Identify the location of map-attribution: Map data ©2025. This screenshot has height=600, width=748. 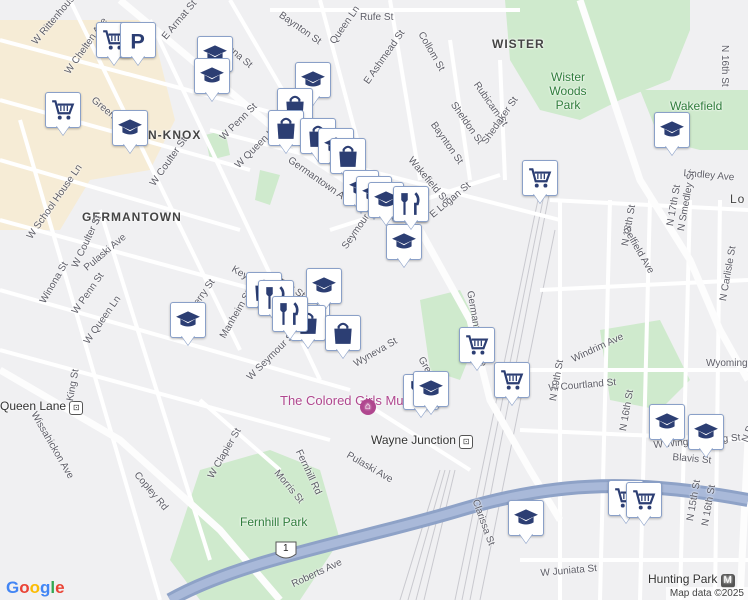
(706, 593).